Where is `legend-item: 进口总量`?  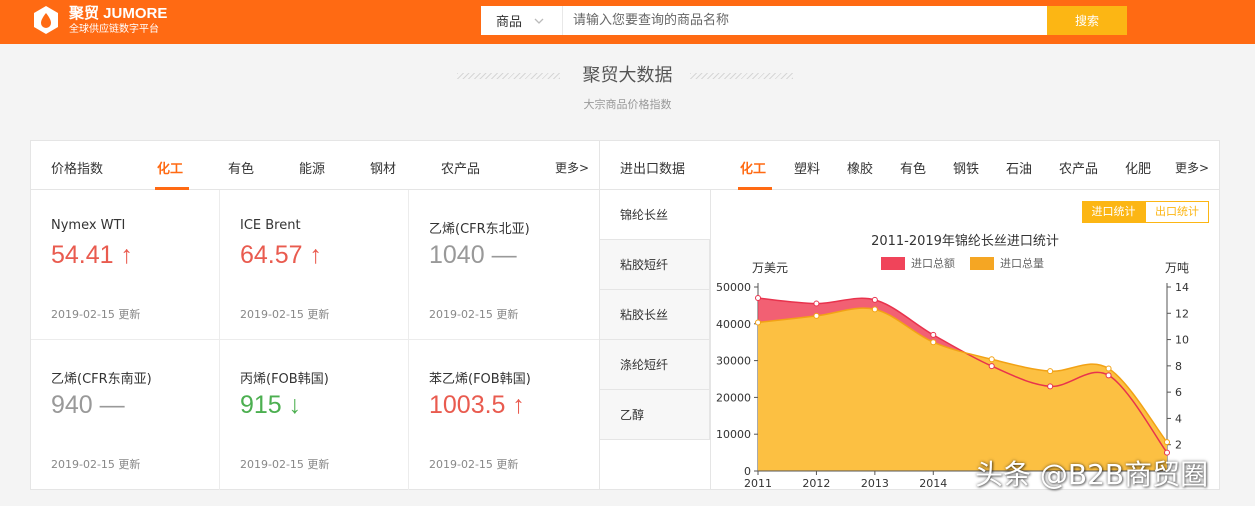
legend-item: 进口总量 is located at coordinates (1007, 263).